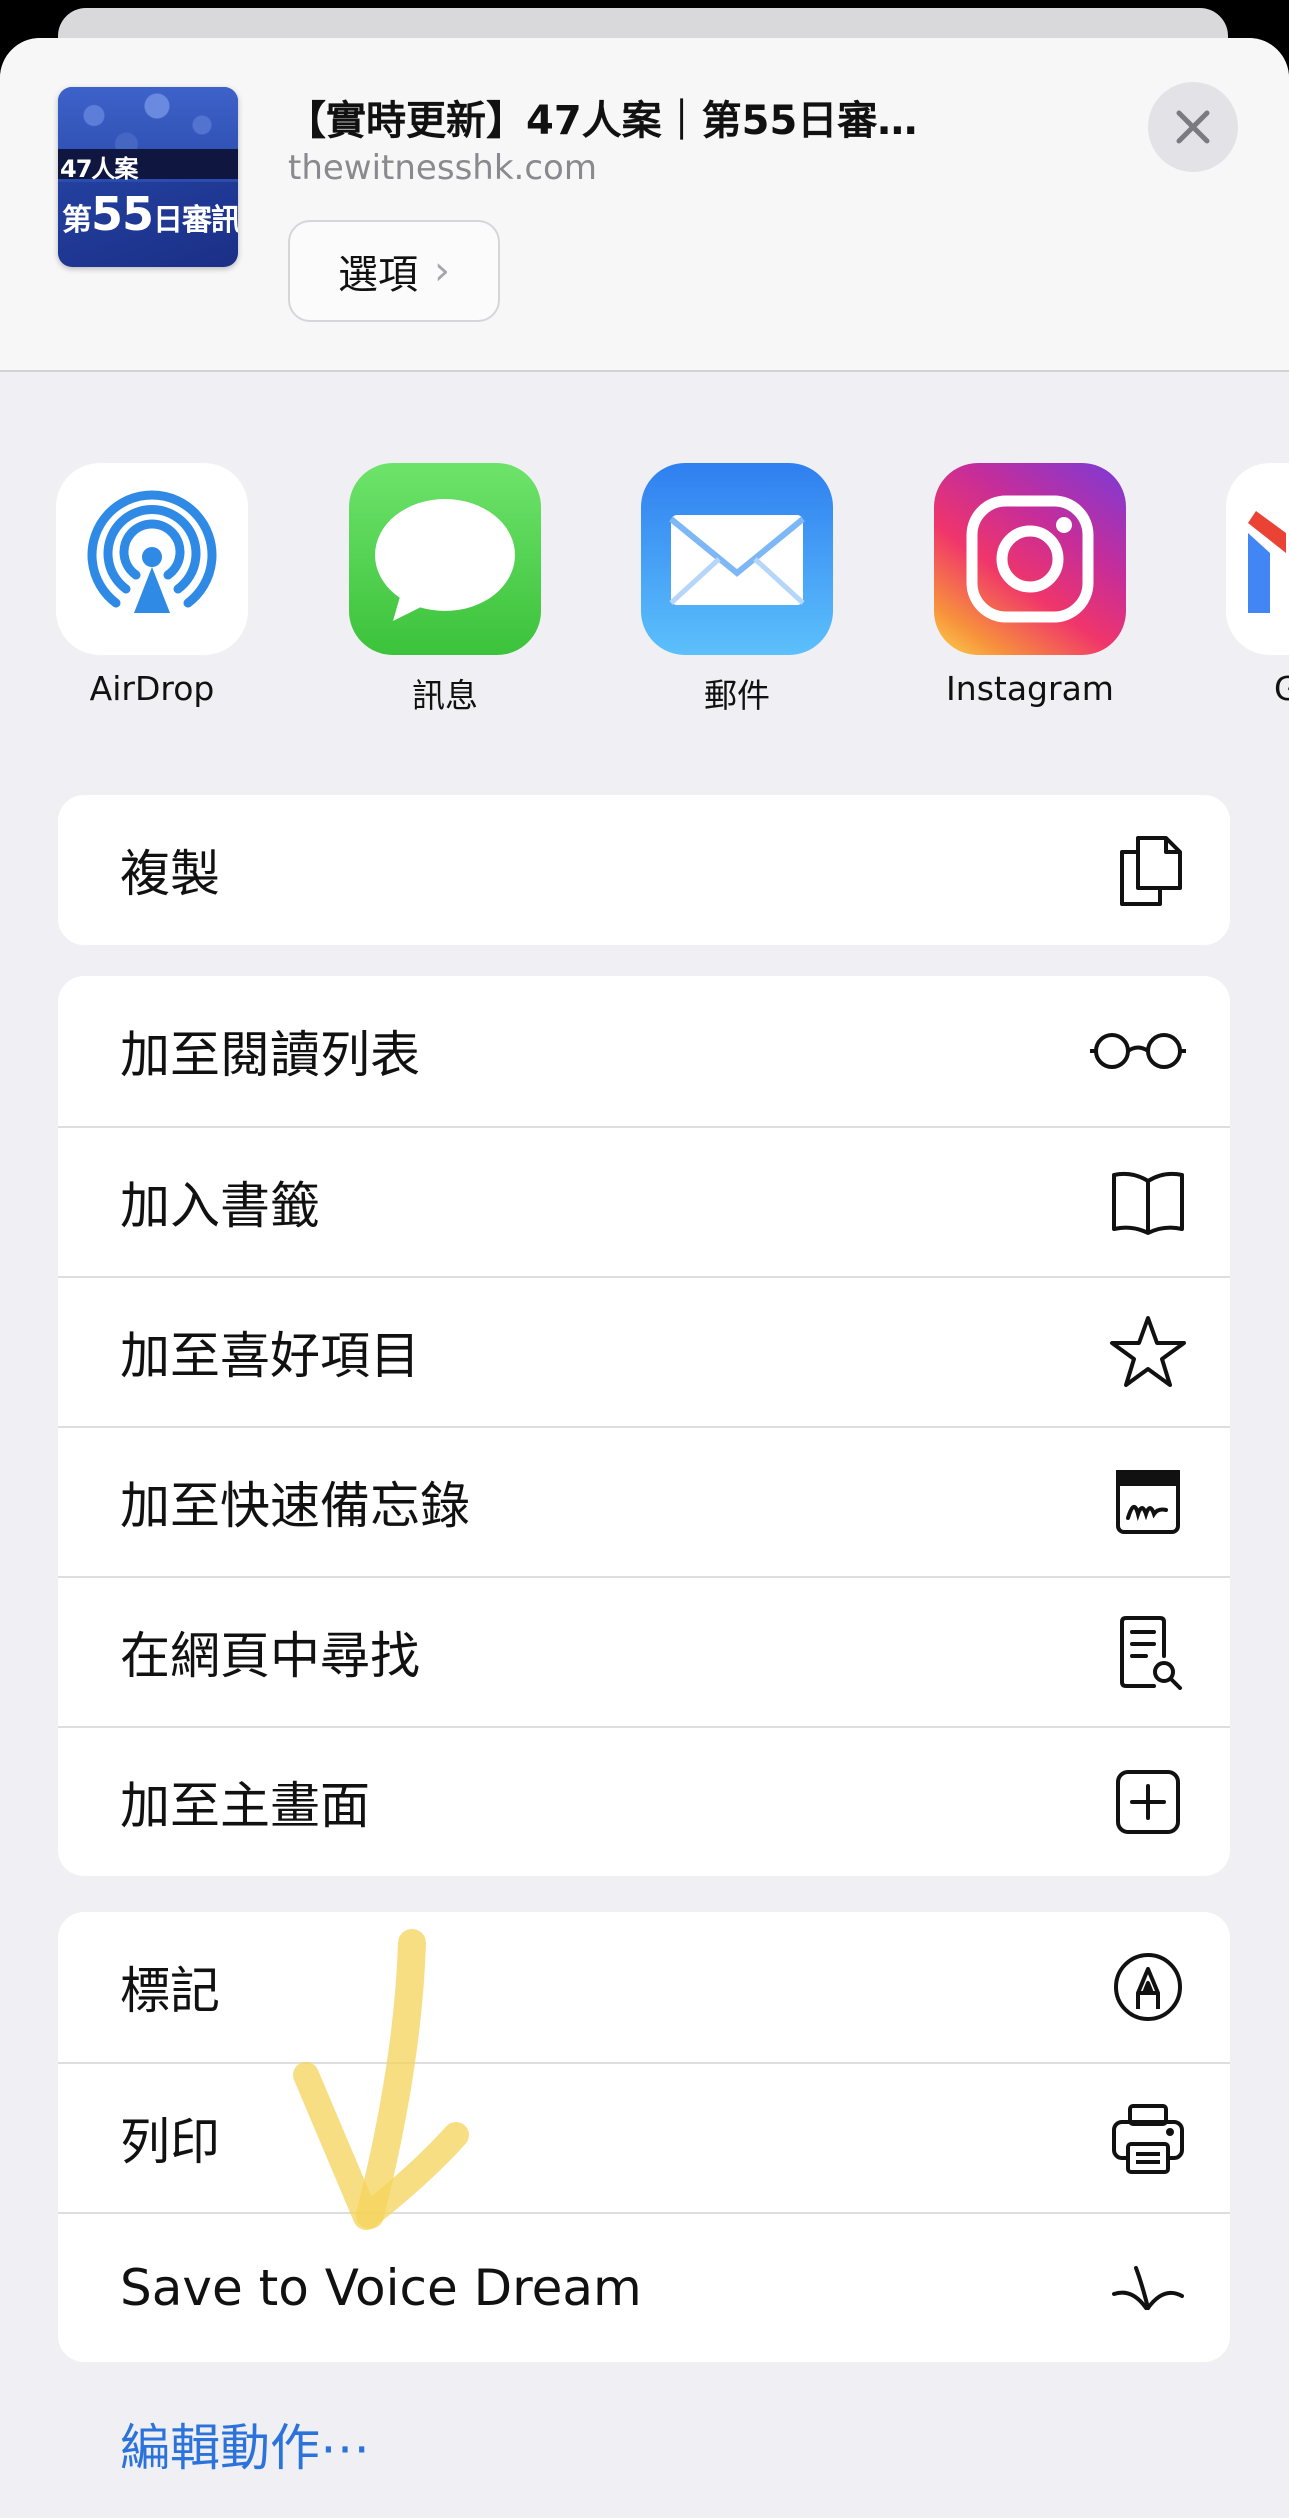 The width and height of the screenshot is (1289, 2518). Describe the element at coordinates (99, 169) in the screenshot. I see `thumbnail-caption-line1: 47人案` at that location.